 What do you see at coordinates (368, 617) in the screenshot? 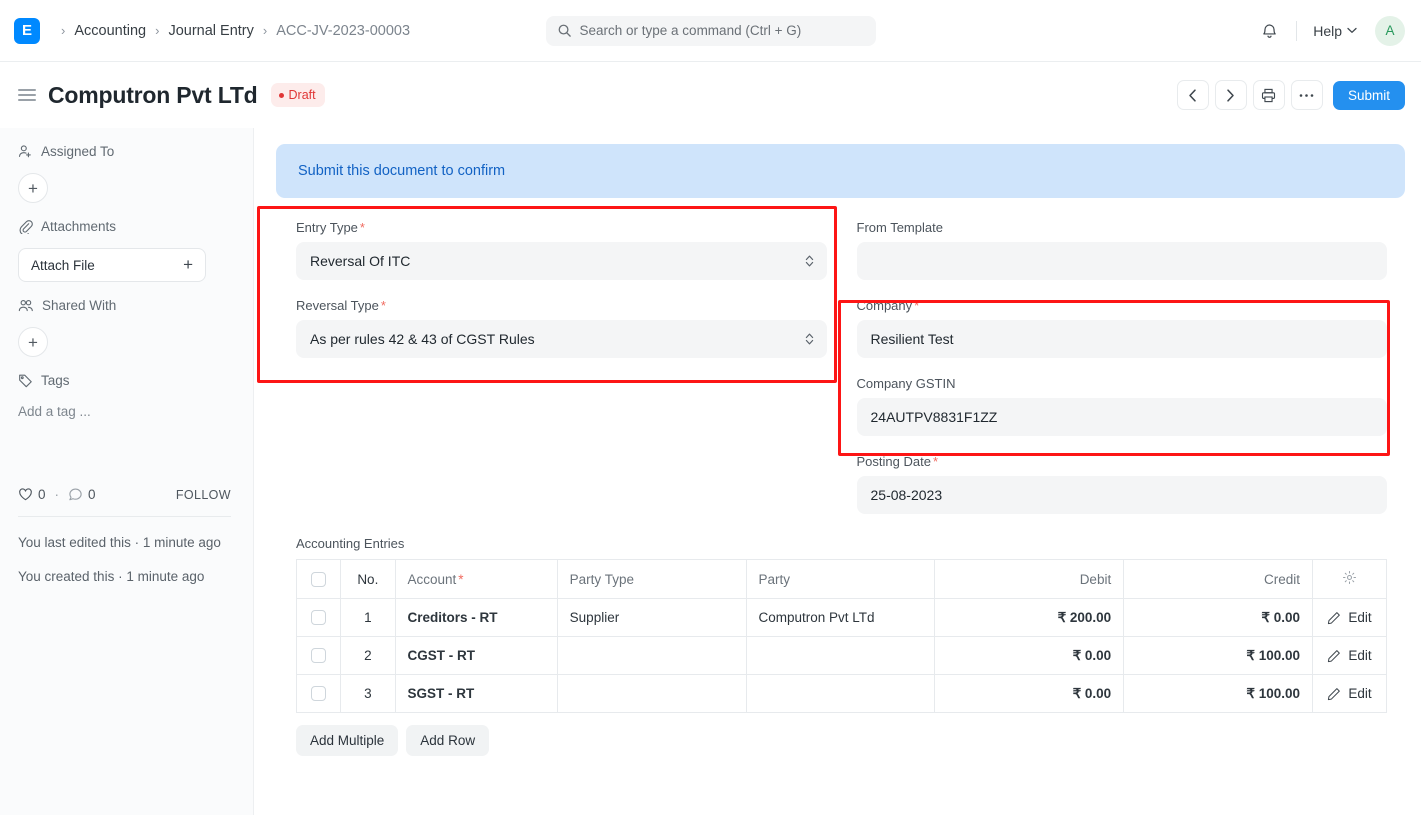
I see `row-no: 1` at bounding box center [368, 617].